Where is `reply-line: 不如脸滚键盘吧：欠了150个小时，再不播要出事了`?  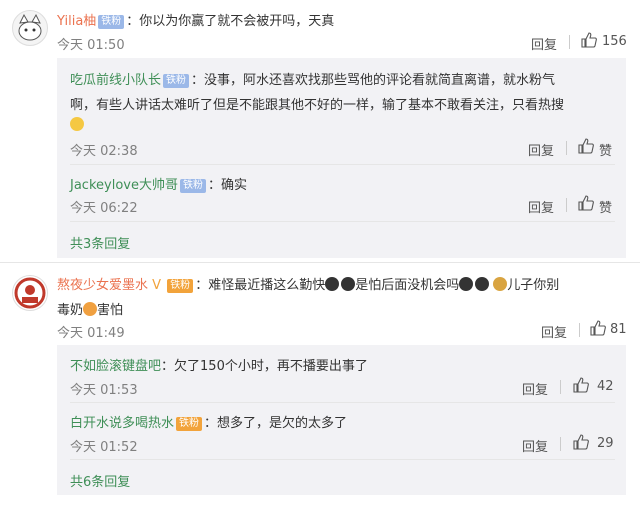
reply-line: 不如脸滚键盘吧：欠了150个小时，再不播要出事了 is located at coordinates (219, 366).